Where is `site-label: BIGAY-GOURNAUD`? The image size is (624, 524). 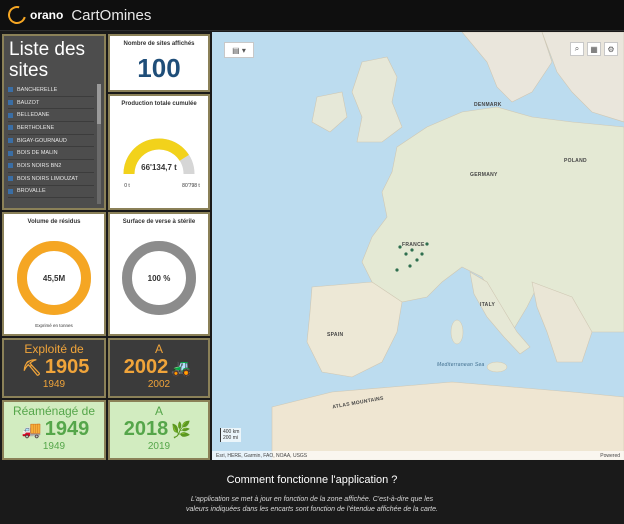 site-label: BIGAY-GOURNAUD is located at coordinates (42, 140).